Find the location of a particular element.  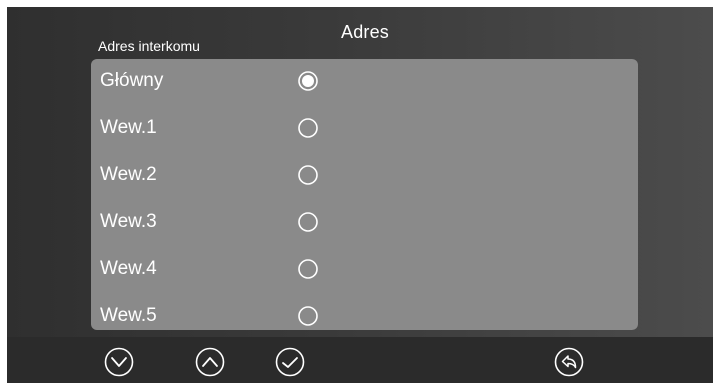

back-icon is located at coordinates (569, 362).